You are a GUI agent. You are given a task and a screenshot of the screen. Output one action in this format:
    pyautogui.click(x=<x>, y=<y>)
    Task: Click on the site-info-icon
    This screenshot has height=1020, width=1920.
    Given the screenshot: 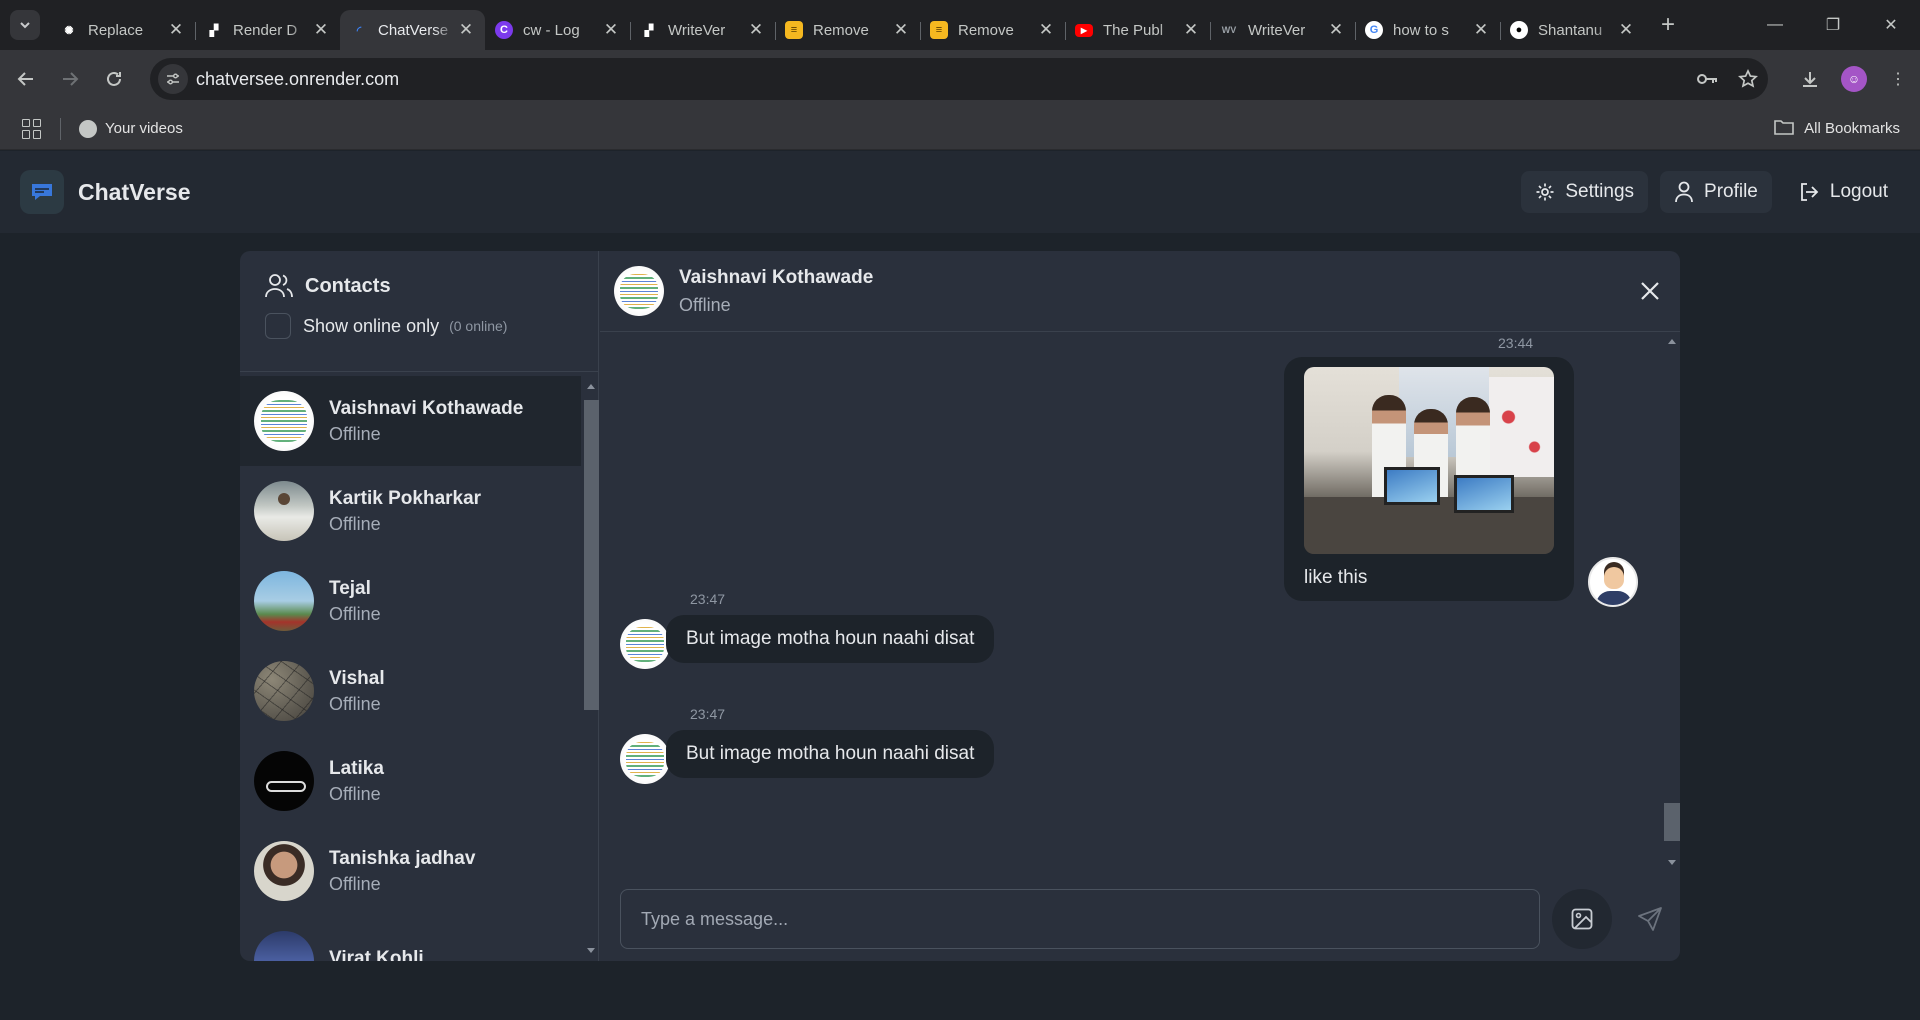 What is the action you would take?
    pyautogui.click(x=173, y=79)
    